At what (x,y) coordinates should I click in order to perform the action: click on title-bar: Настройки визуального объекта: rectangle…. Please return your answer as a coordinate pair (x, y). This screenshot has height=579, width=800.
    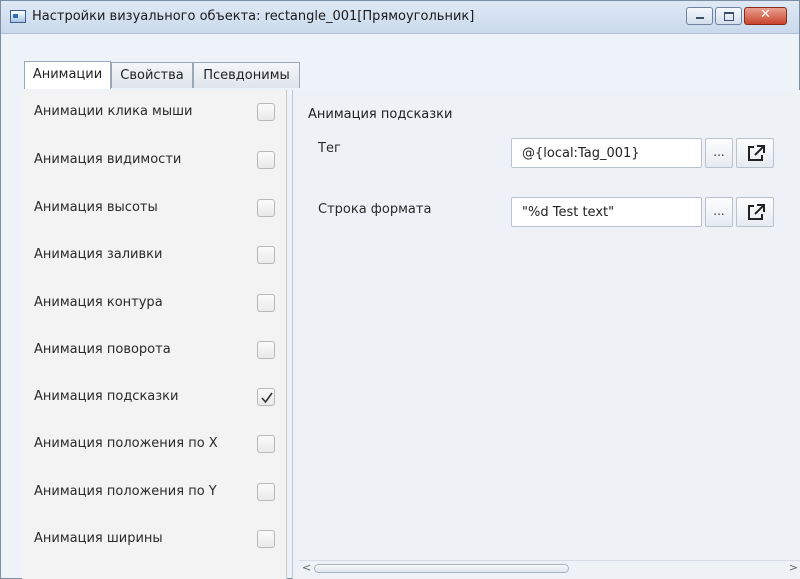
    Looking at the image, I should click on (400, 17).